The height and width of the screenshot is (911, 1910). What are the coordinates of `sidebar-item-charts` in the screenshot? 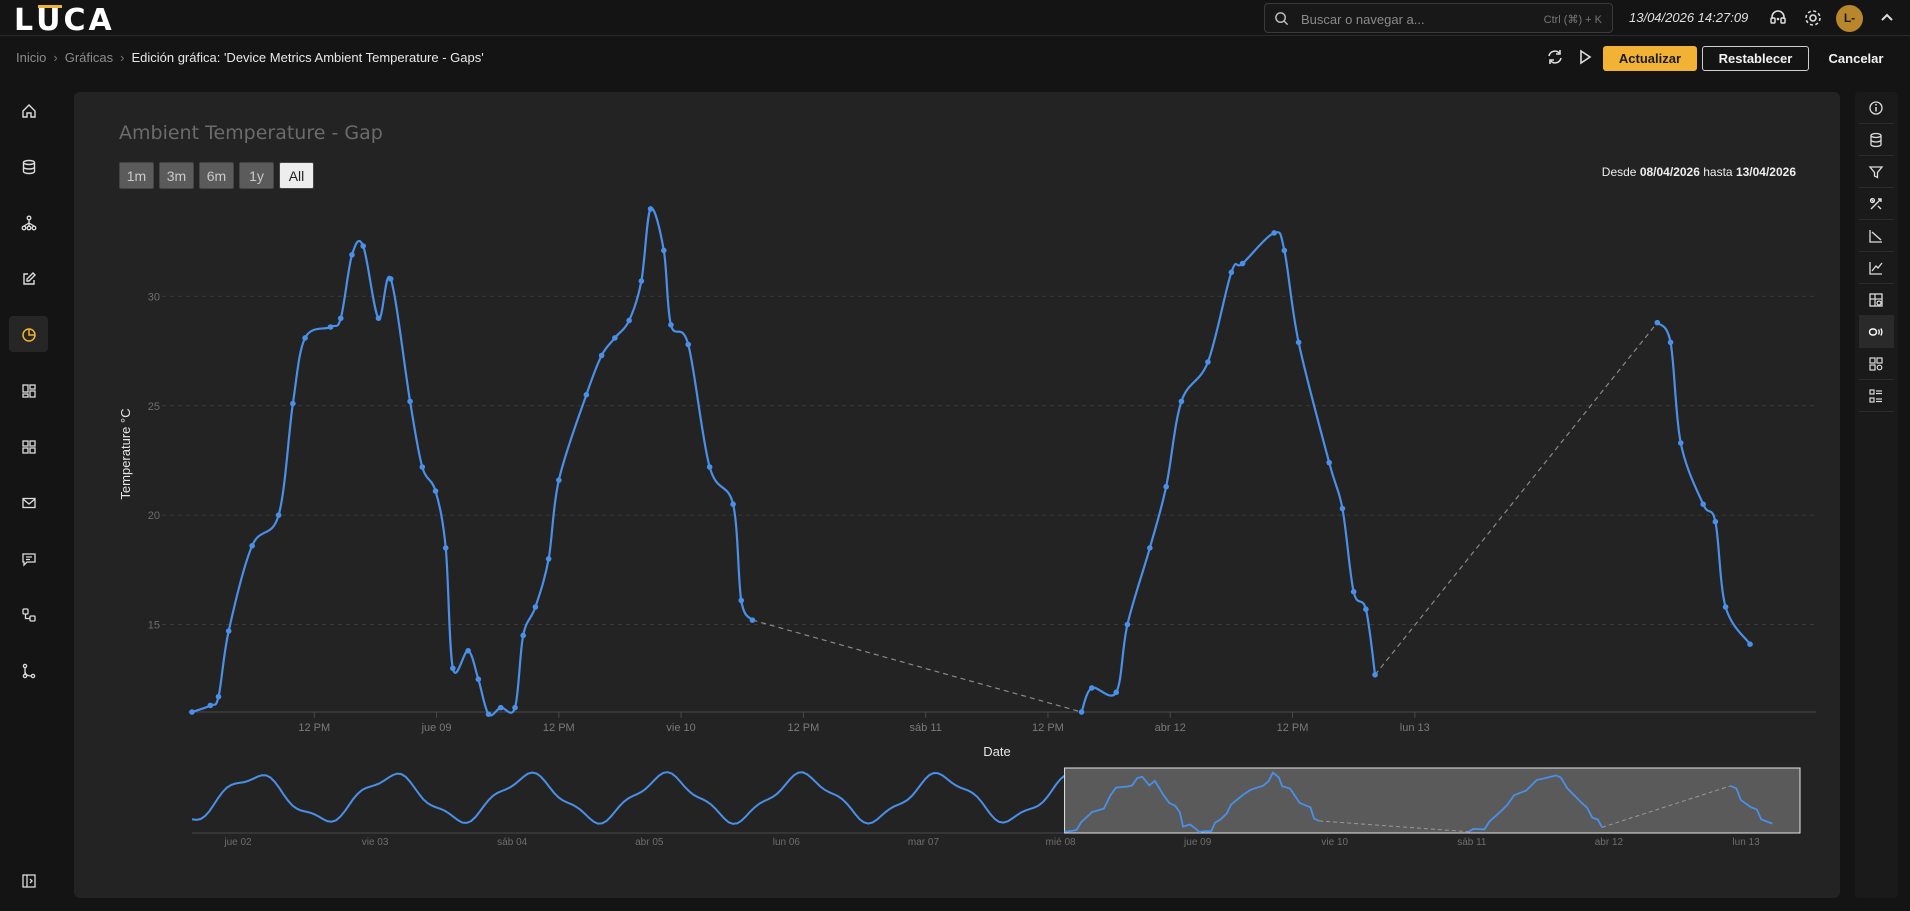 It's located at (28, 334).